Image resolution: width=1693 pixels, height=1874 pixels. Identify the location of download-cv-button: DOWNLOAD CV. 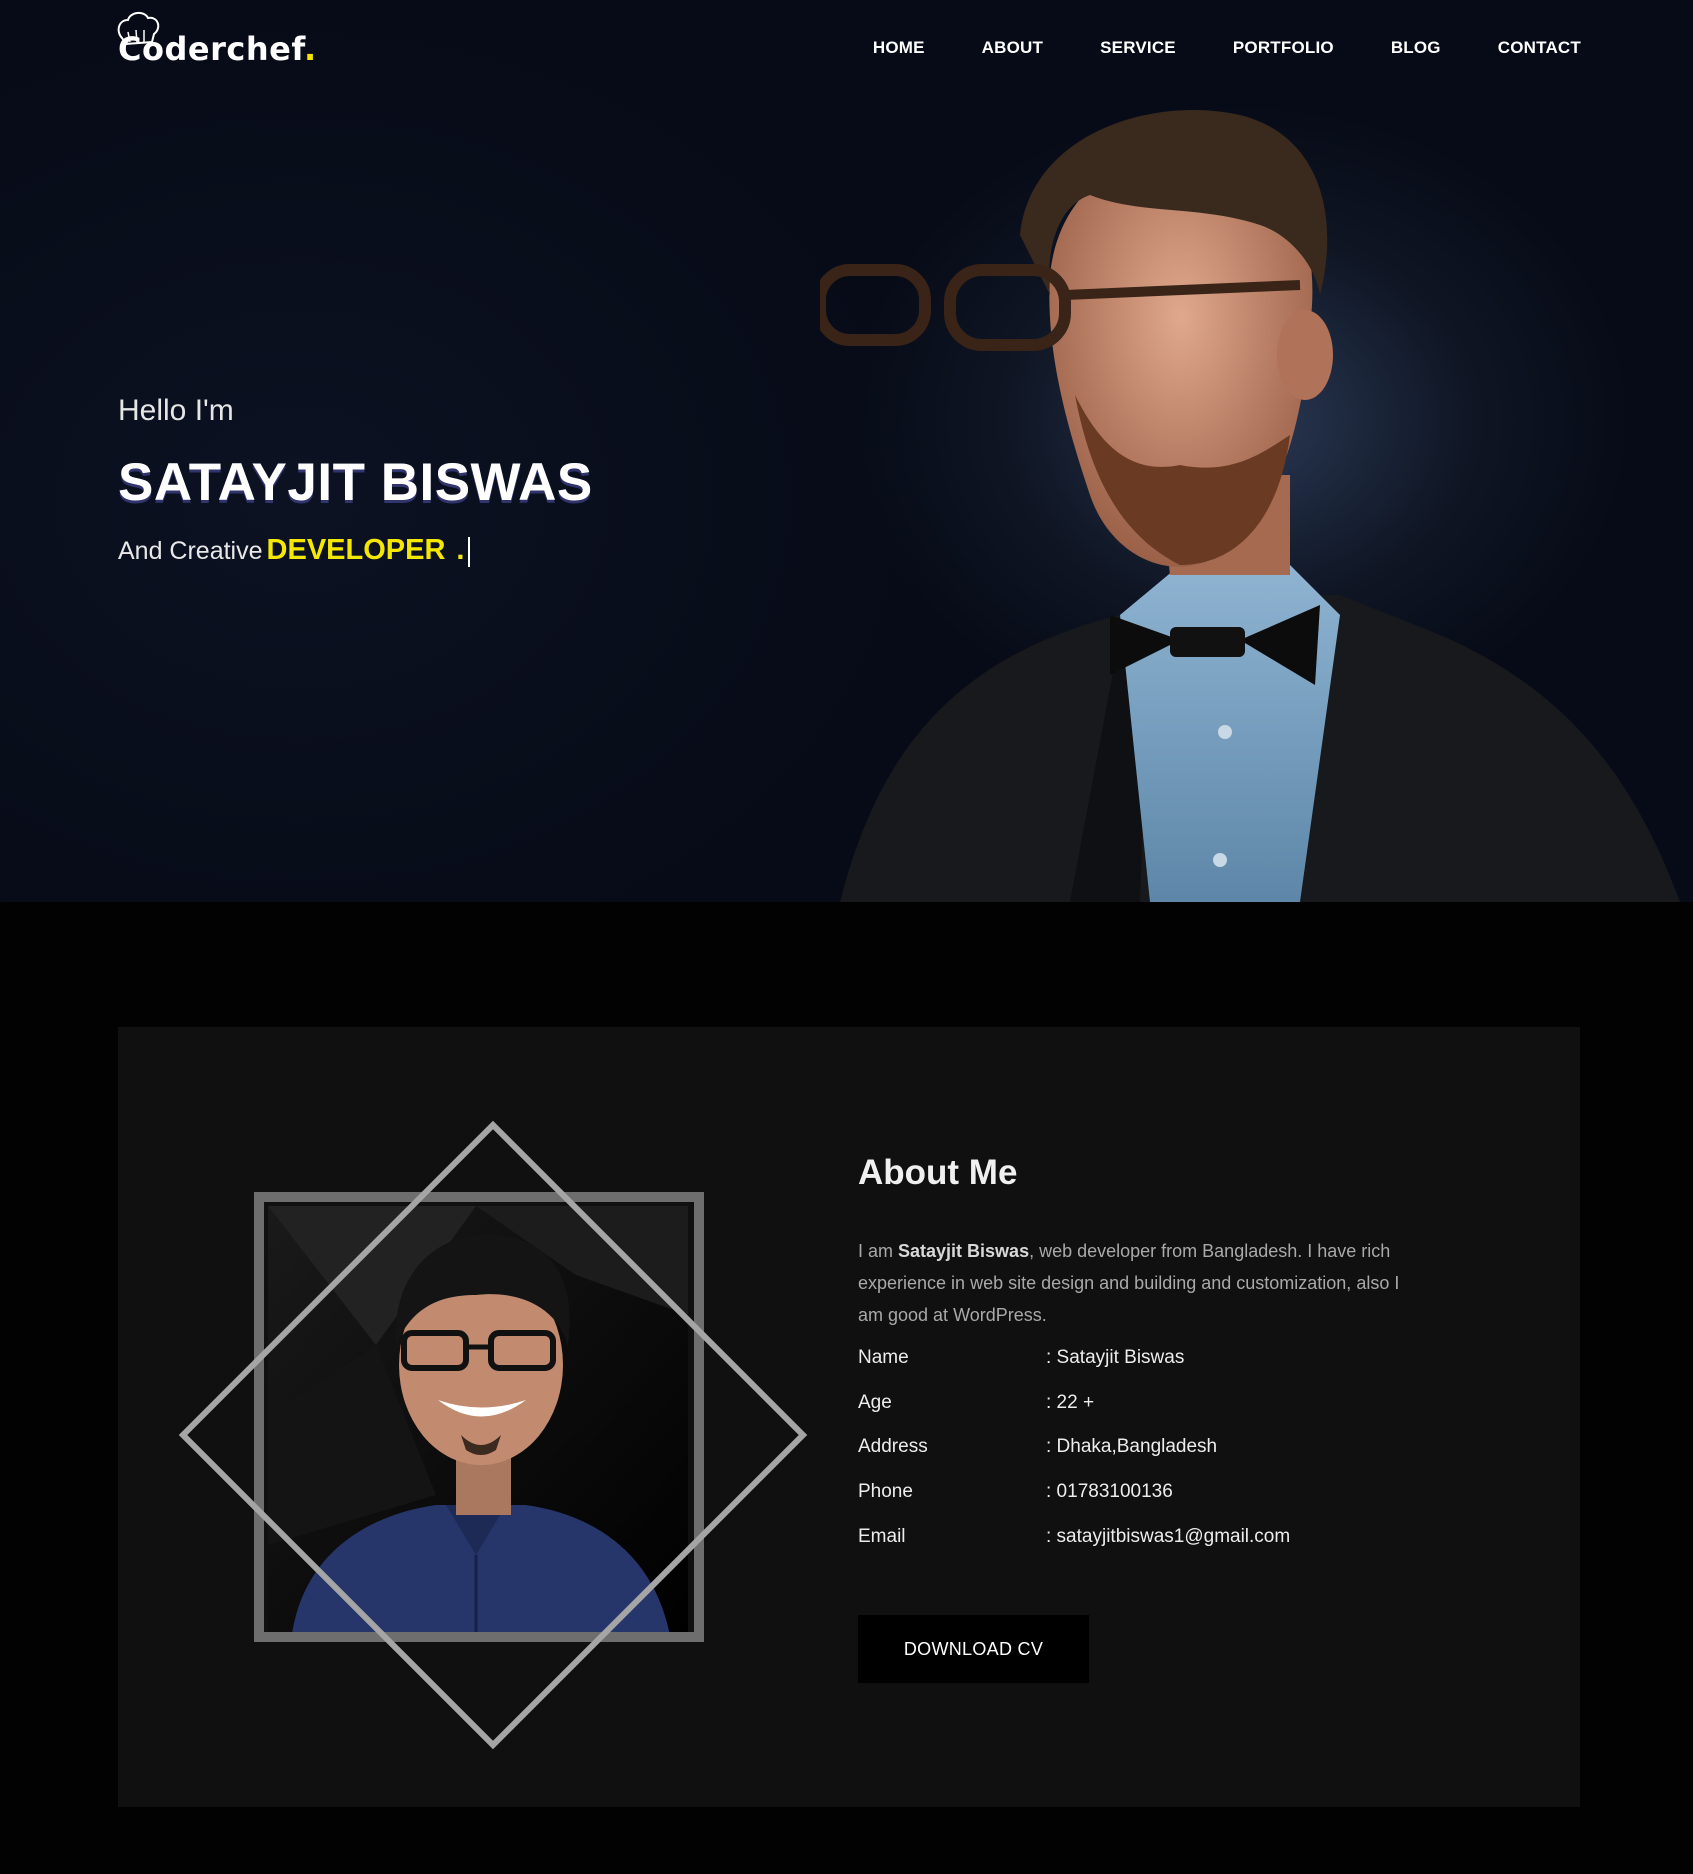
(973, 1649).